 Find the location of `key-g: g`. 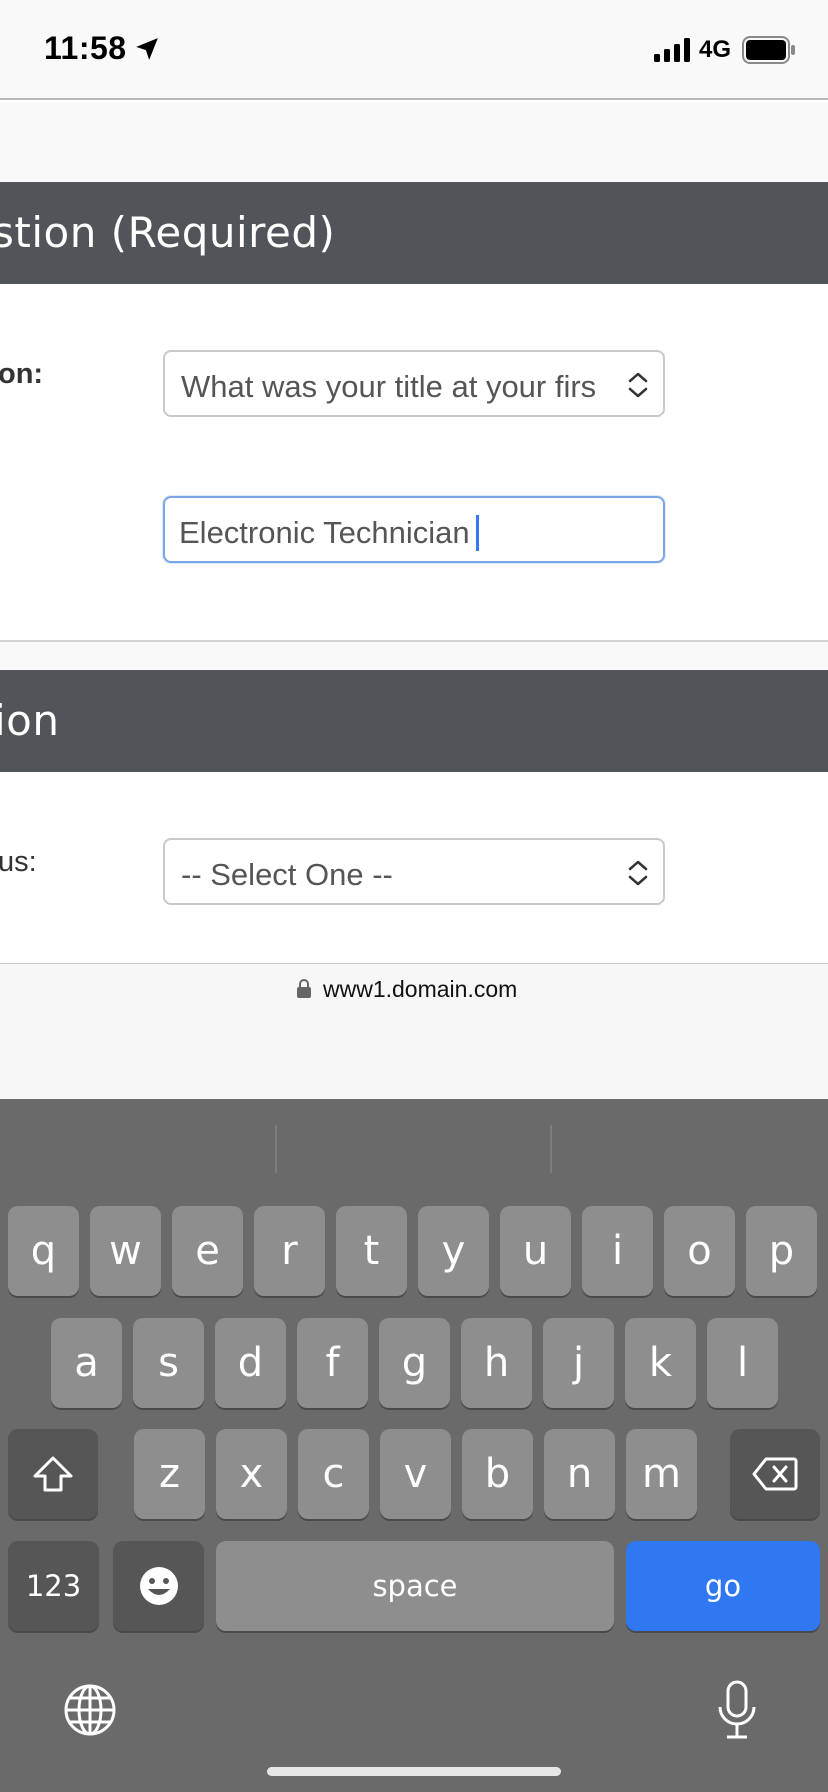

key-g: g is located at coordinates (414, 1363).